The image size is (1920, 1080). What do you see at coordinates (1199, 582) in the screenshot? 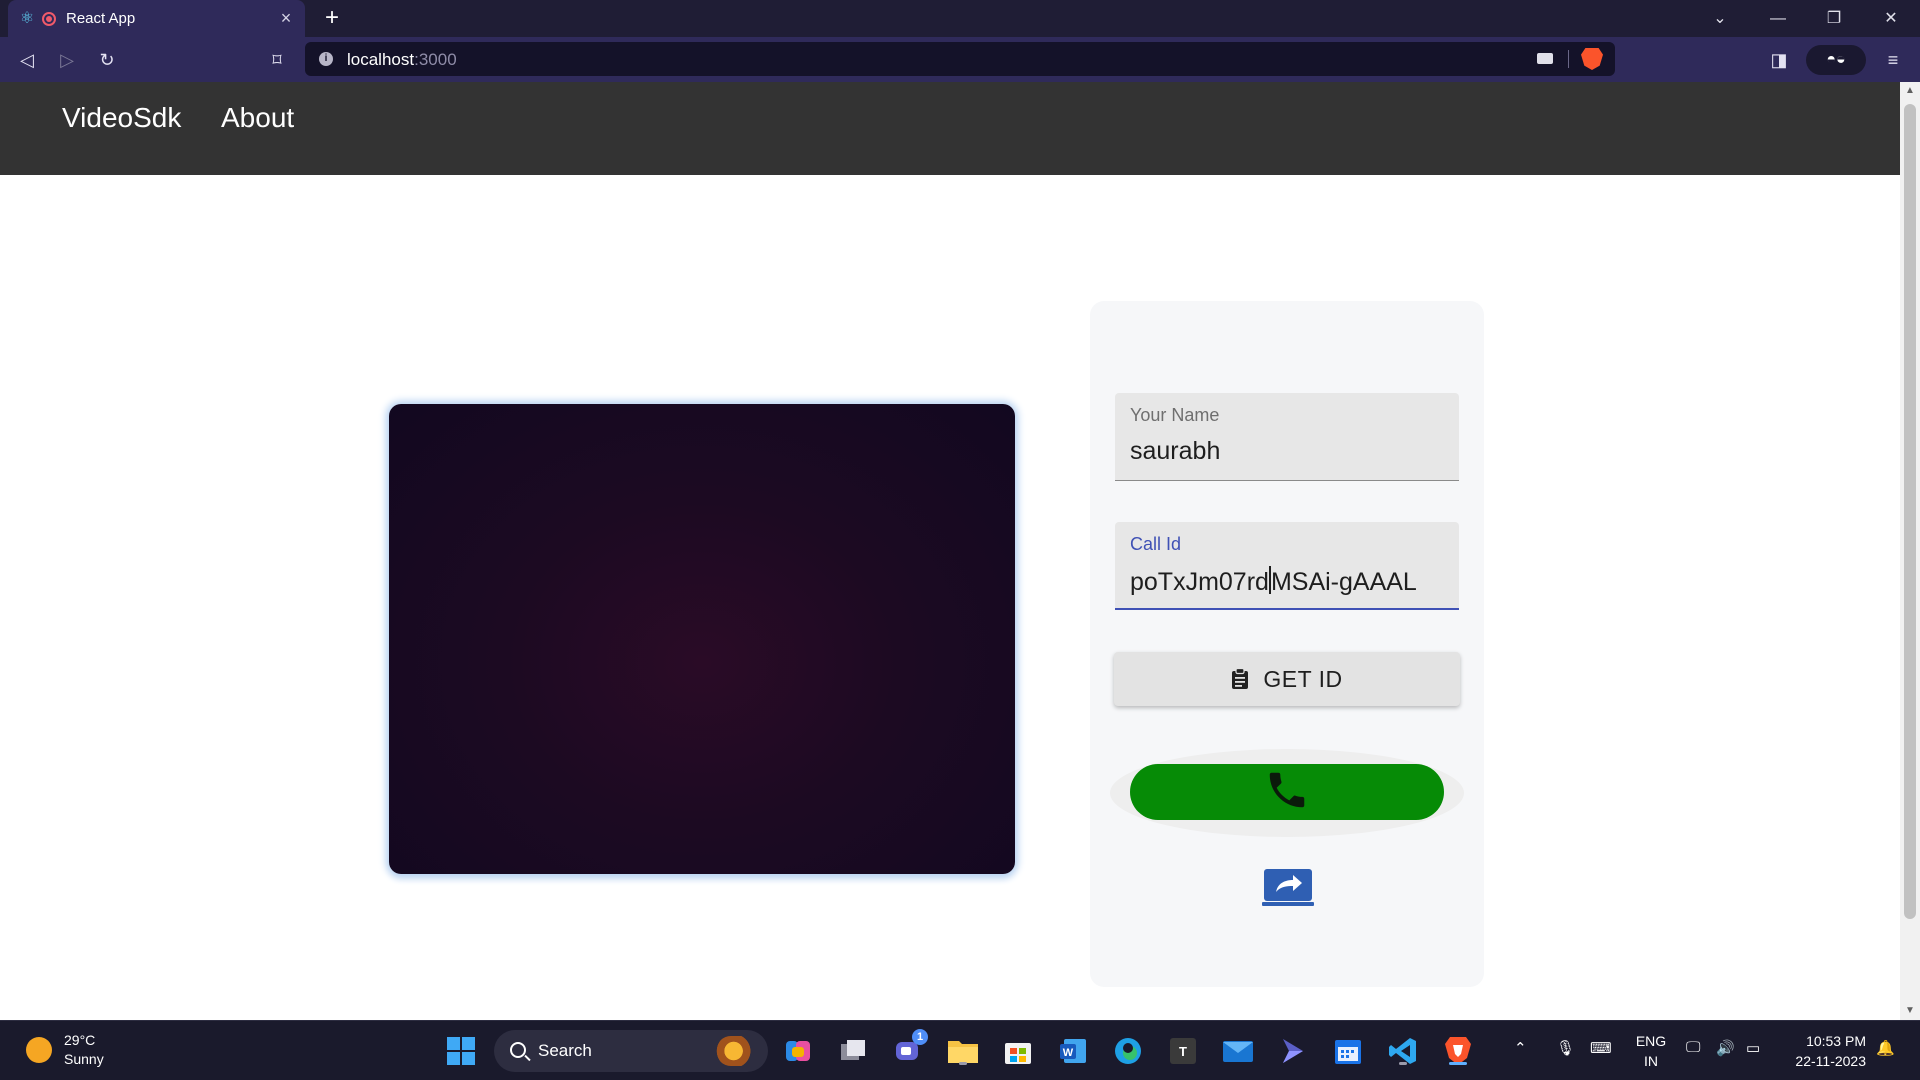
I see `call-id-text-before-caret: poTxJm07rd` at bounding box center [1199, 582].